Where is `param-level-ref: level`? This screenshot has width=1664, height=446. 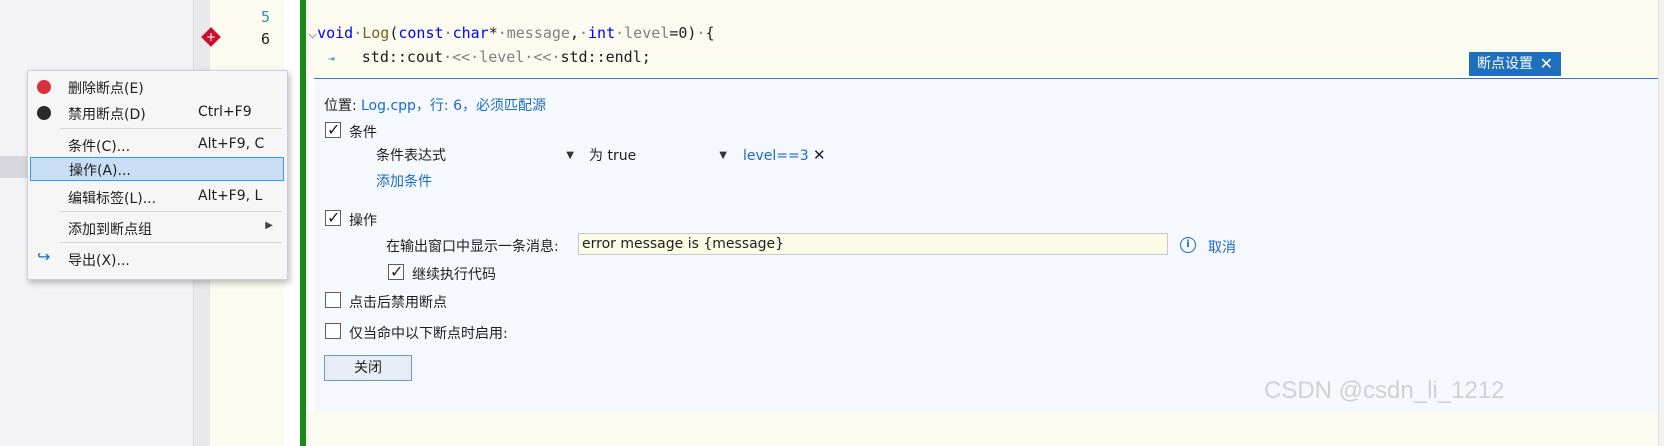 param-level-ref: level is located at coordinates (502, 57).